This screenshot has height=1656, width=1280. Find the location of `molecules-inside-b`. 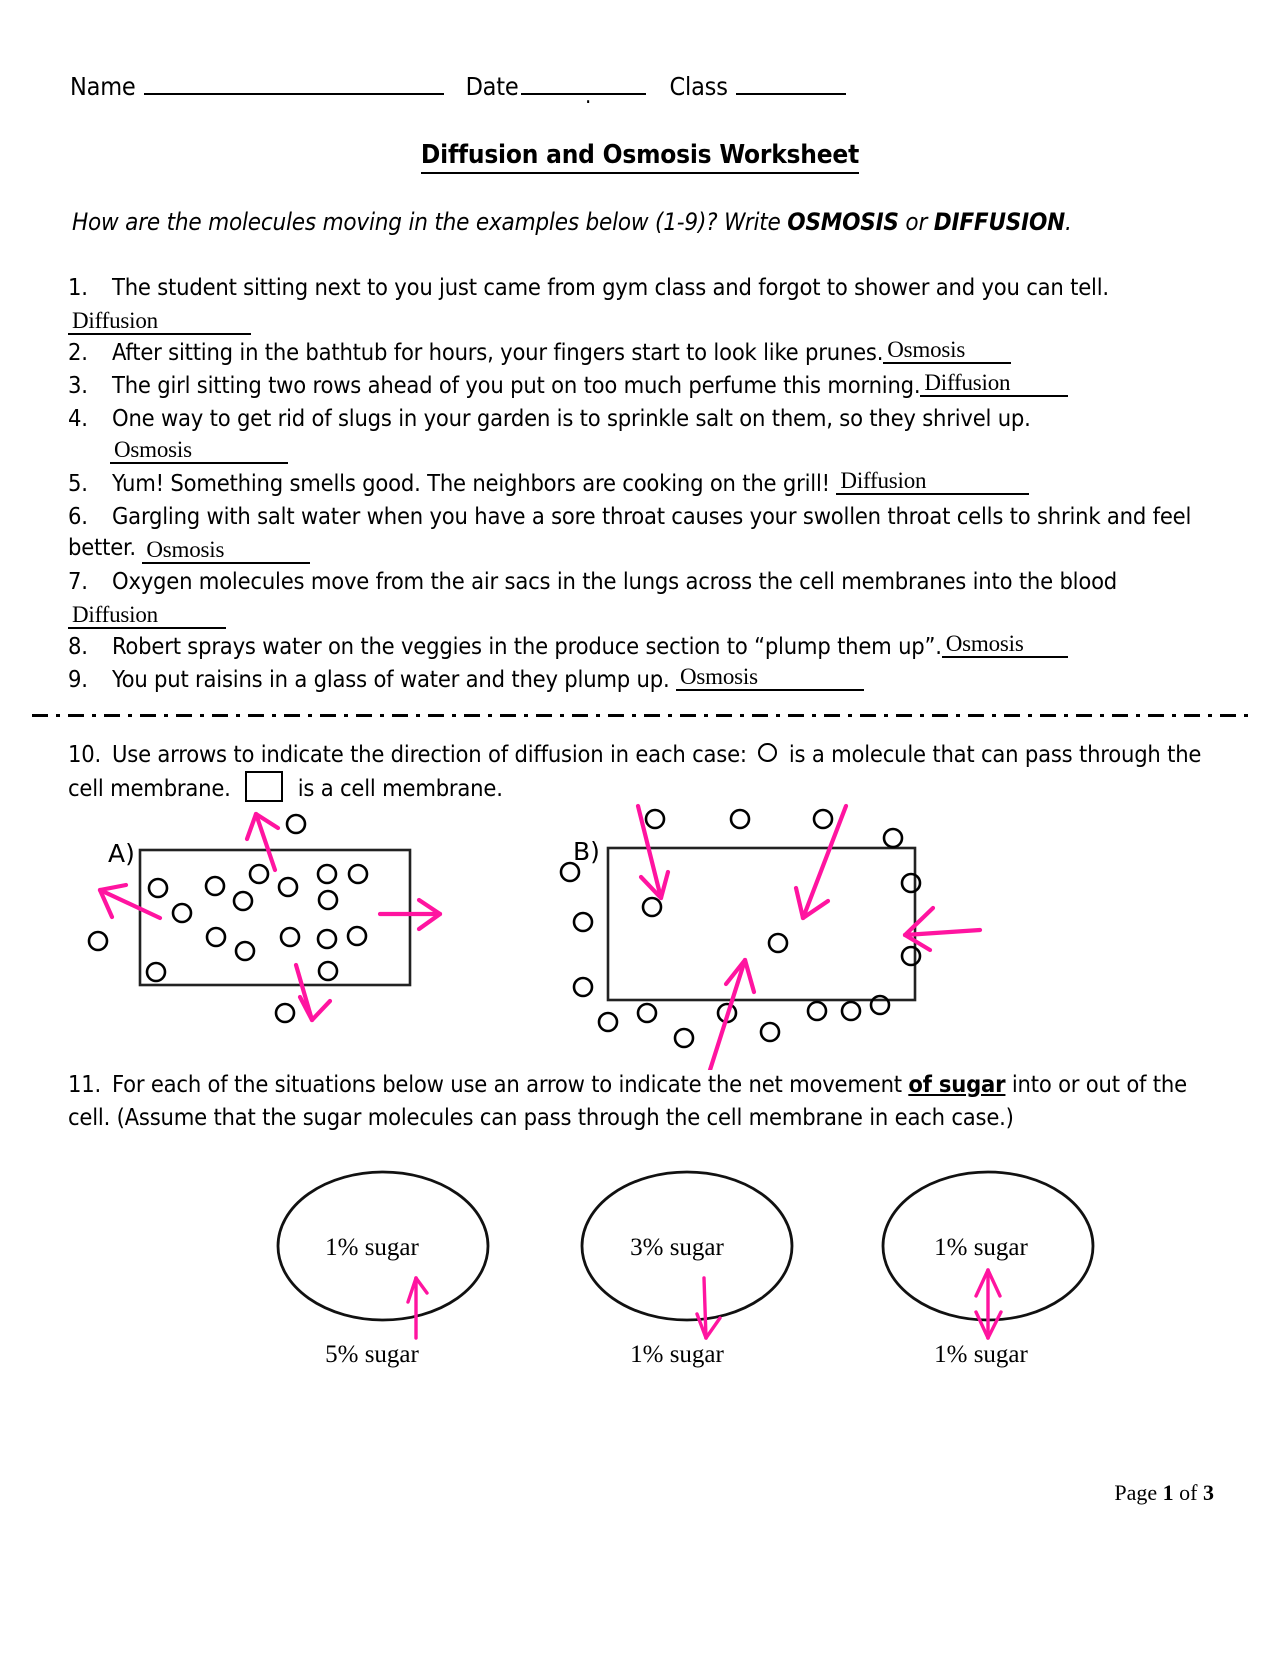

molecules-inside-b is located at coordinates (715, 925).